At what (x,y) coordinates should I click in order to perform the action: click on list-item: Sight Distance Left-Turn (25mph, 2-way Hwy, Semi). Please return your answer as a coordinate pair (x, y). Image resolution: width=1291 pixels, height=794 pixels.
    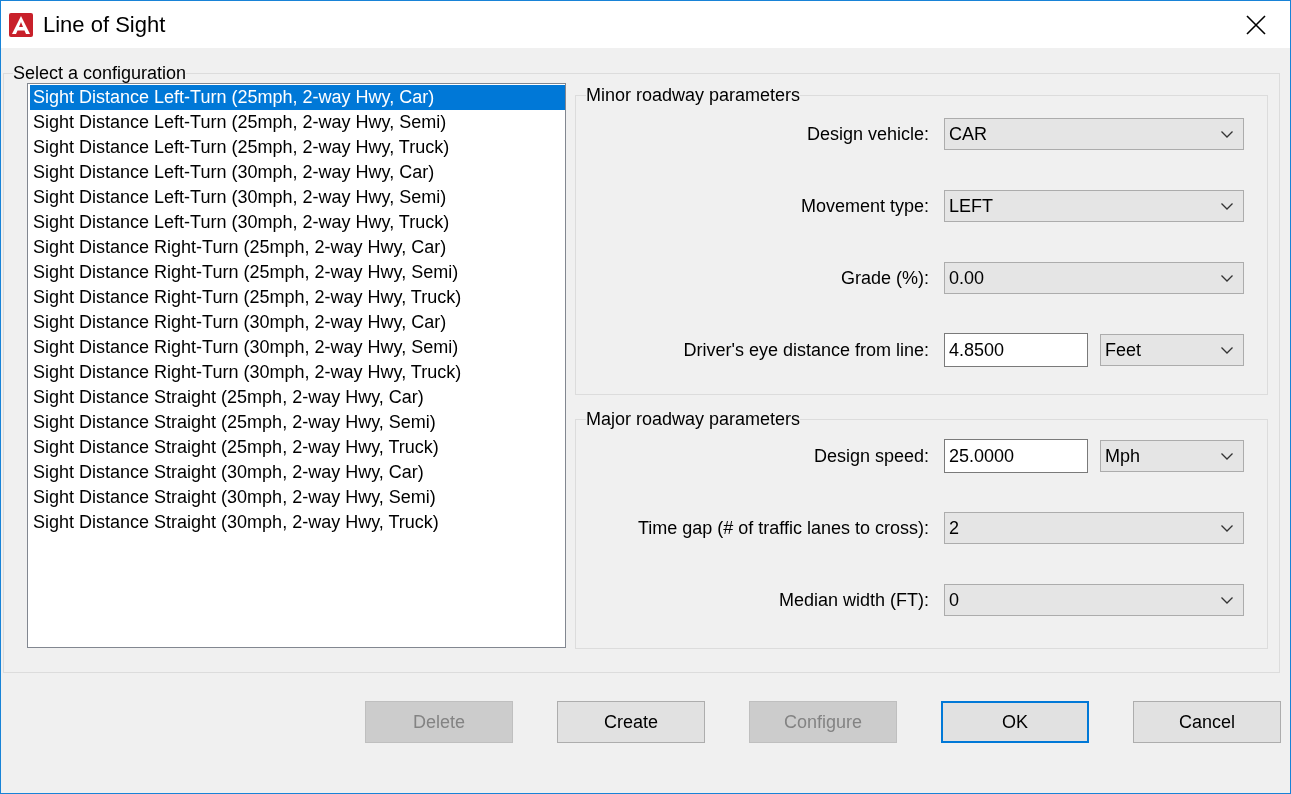
    Looking at the image, I should click on (297, 122).